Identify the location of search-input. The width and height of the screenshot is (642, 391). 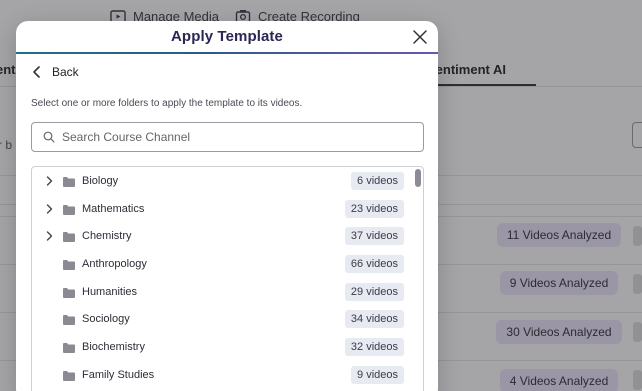
(227, 137).